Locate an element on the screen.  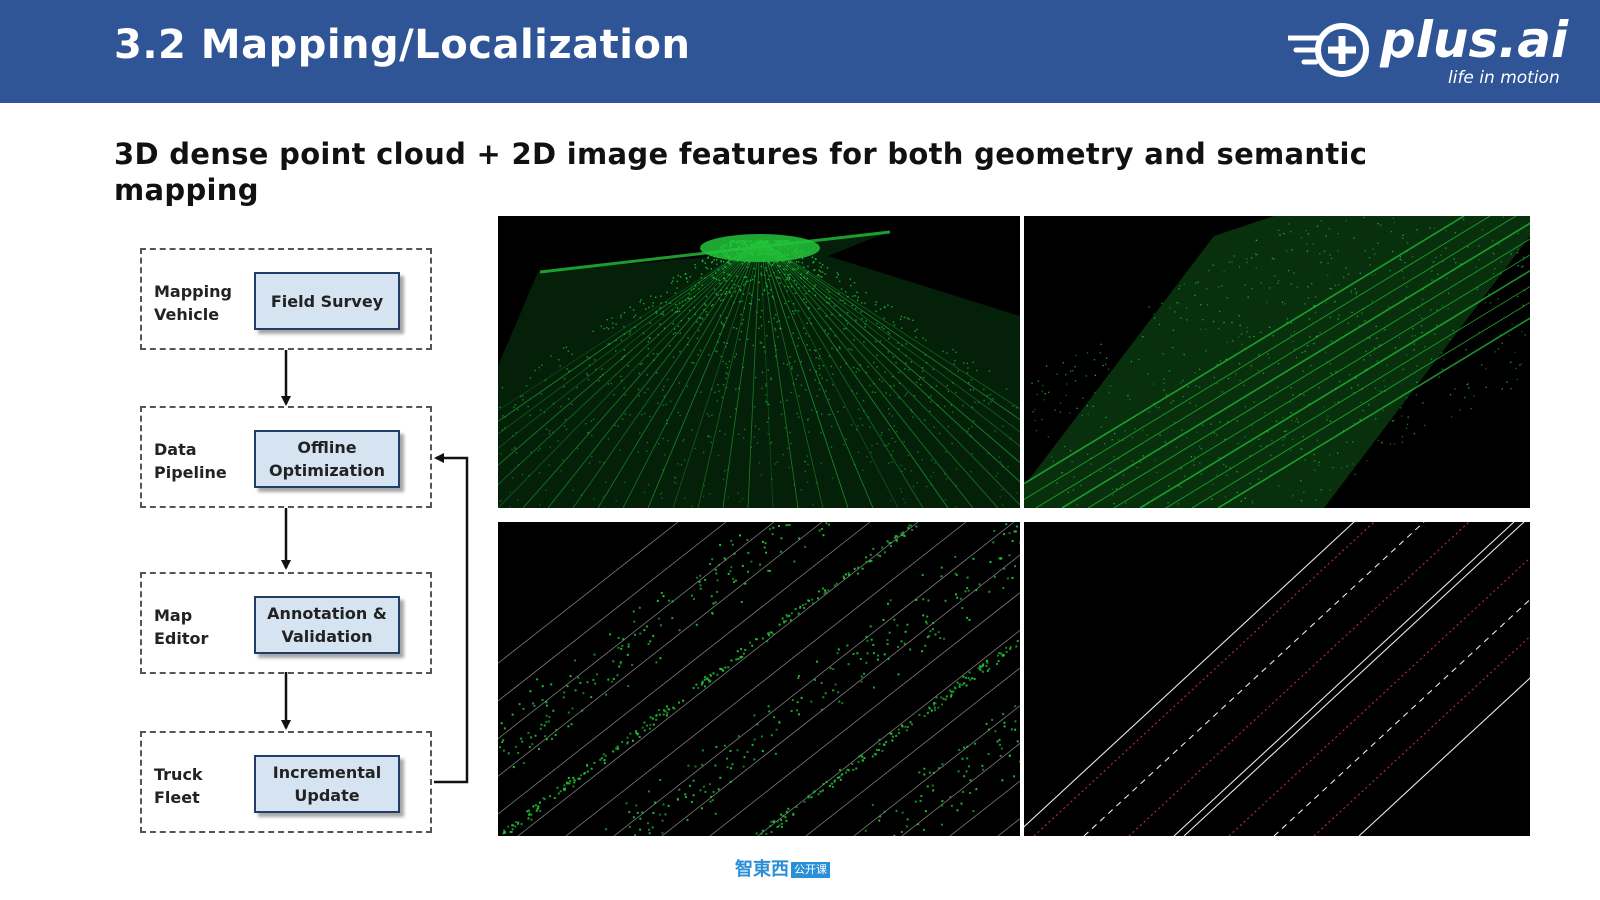
stage-data-pipeline: Data Pipeline Offline Optimization is located at coordinates (286, 457).